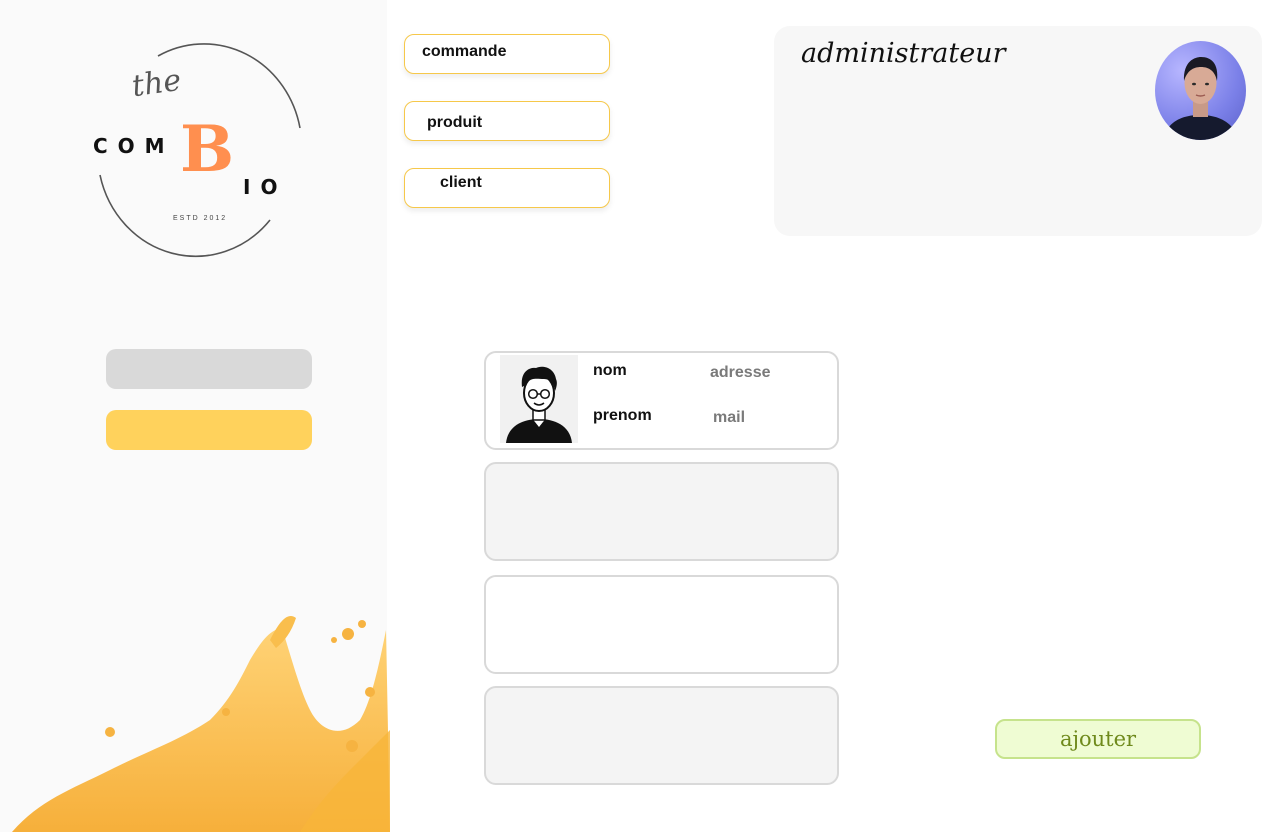 The image size is (1280, 832). Describe the element at coordinates (507, 121) in the screenshot. I see `nav-produit-button: produit` at that location.